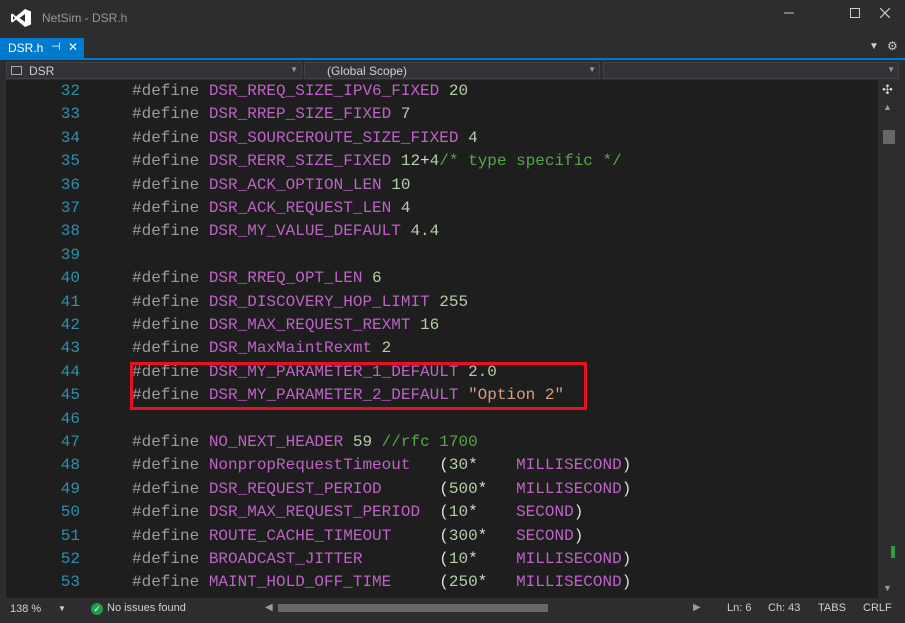 The width and height of the screenshot is (905, 623). Describe the element at coordinates (458, 512) in the screenshot. I see `code-token: 10` at that location.